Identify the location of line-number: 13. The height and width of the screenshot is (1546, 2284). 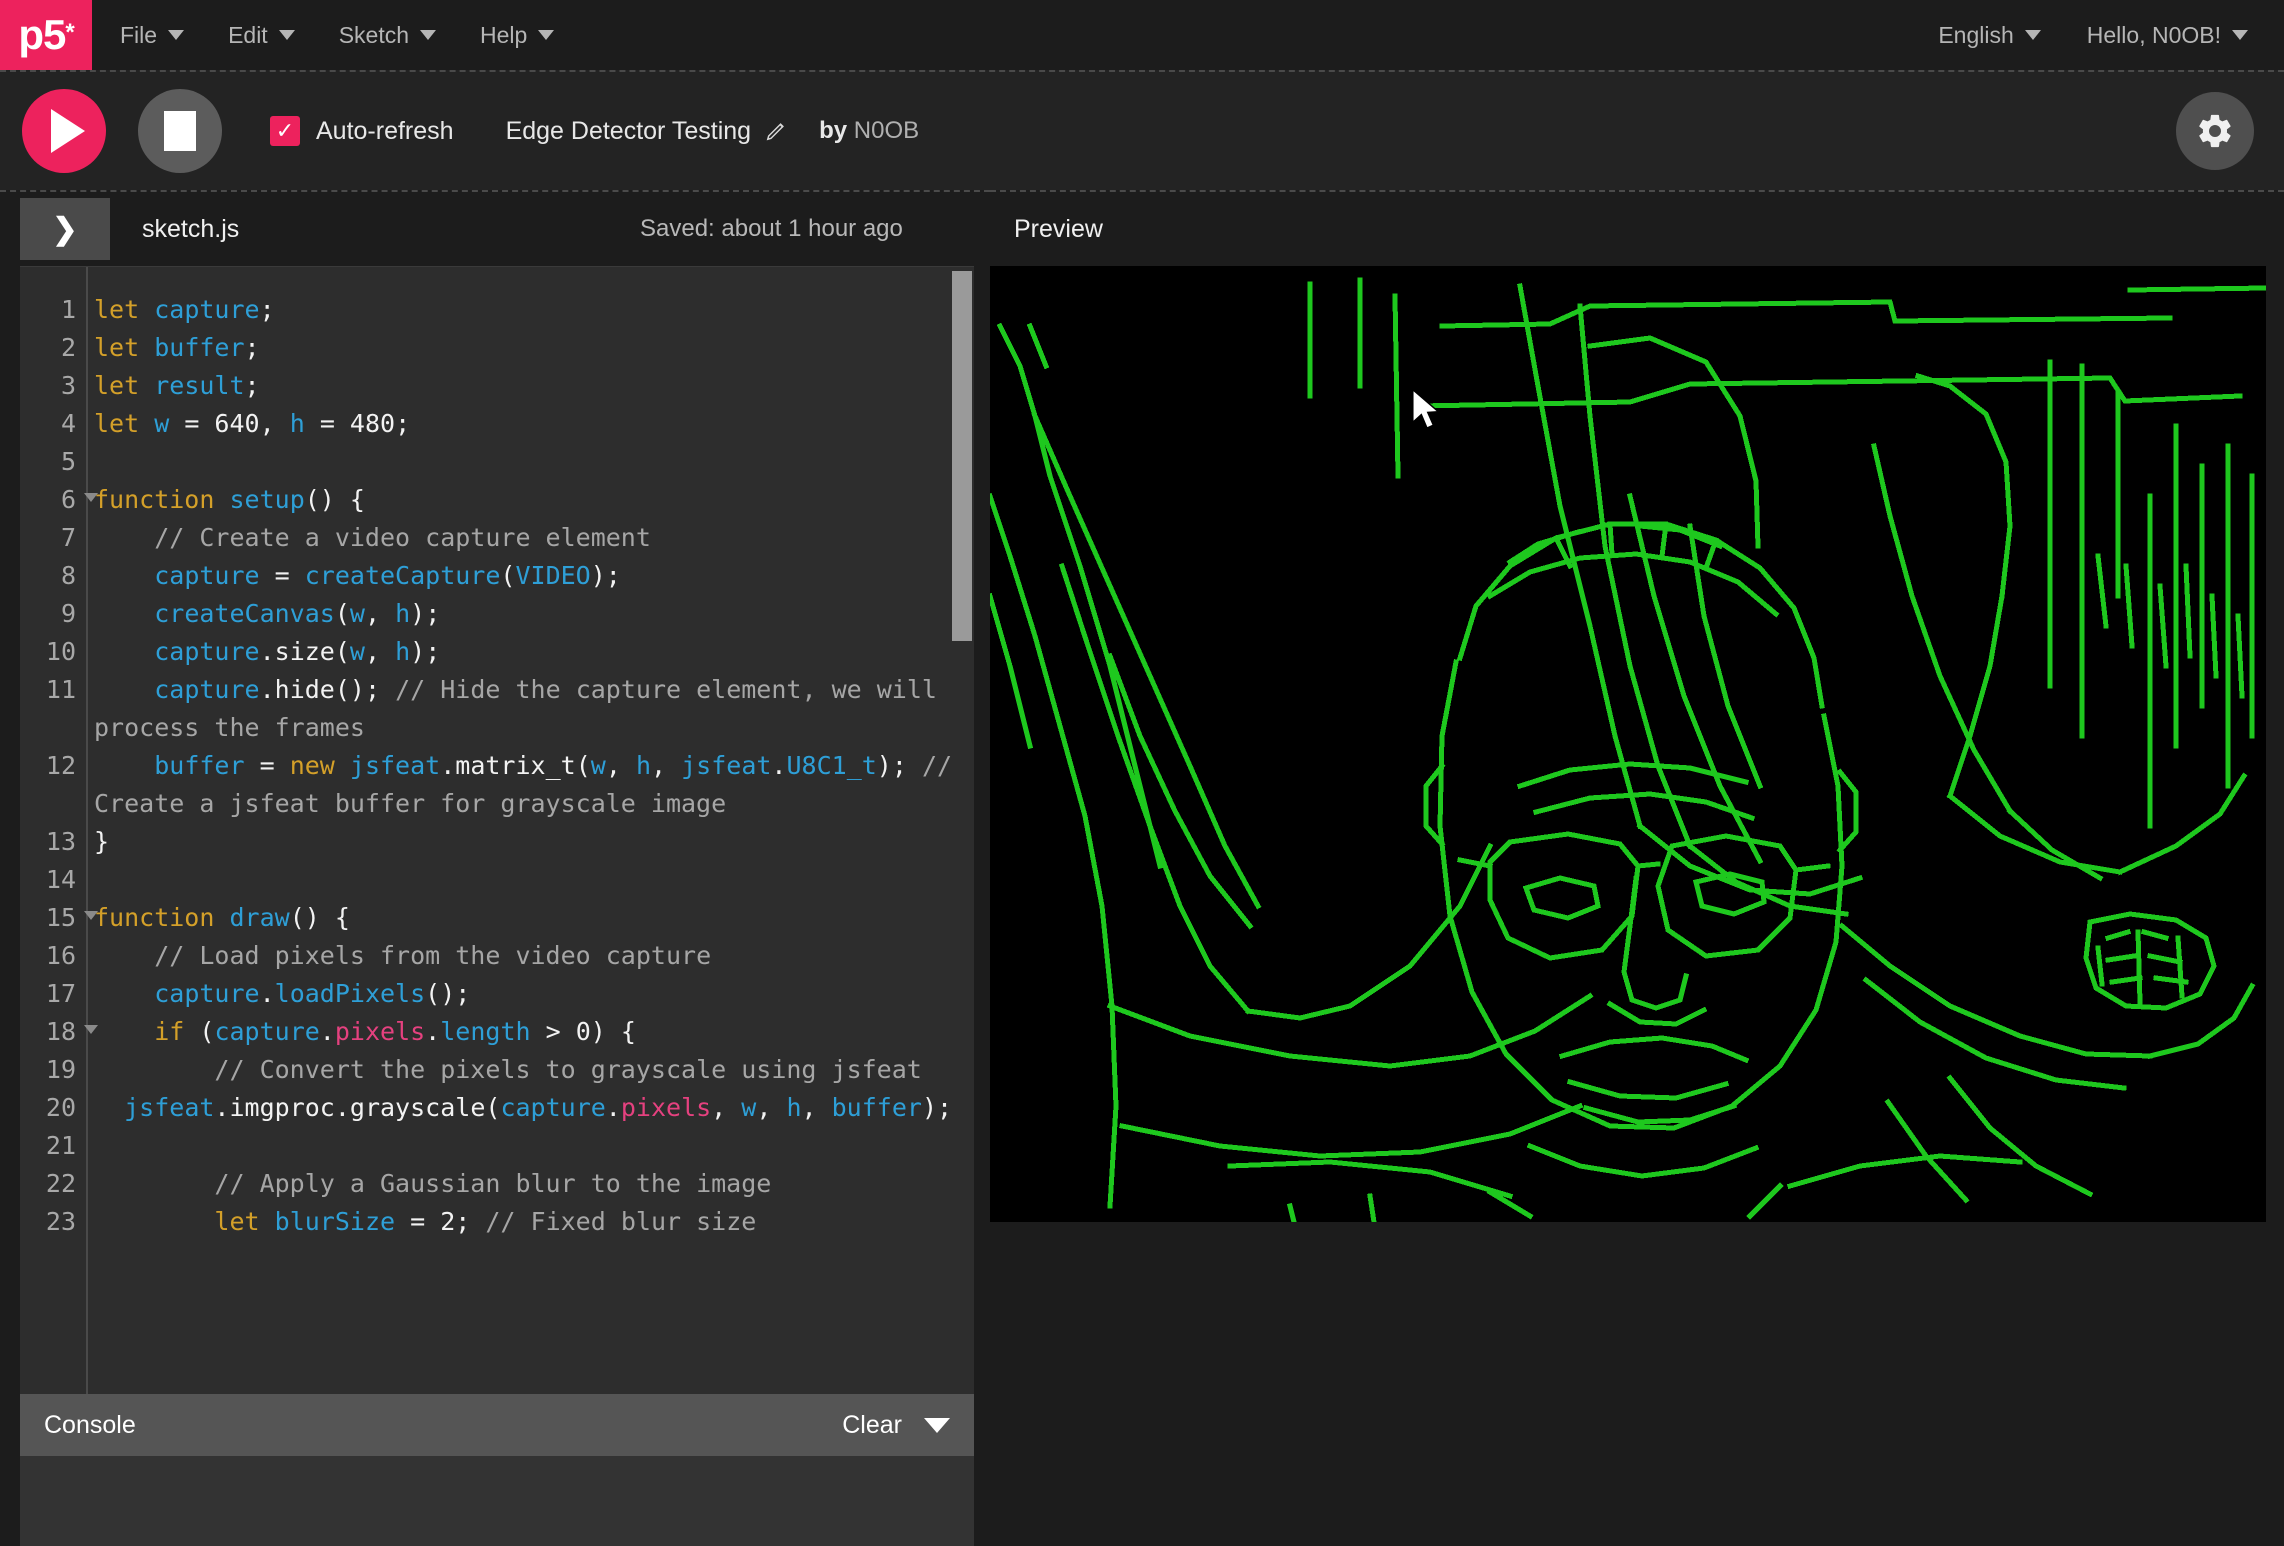
(60, 841).